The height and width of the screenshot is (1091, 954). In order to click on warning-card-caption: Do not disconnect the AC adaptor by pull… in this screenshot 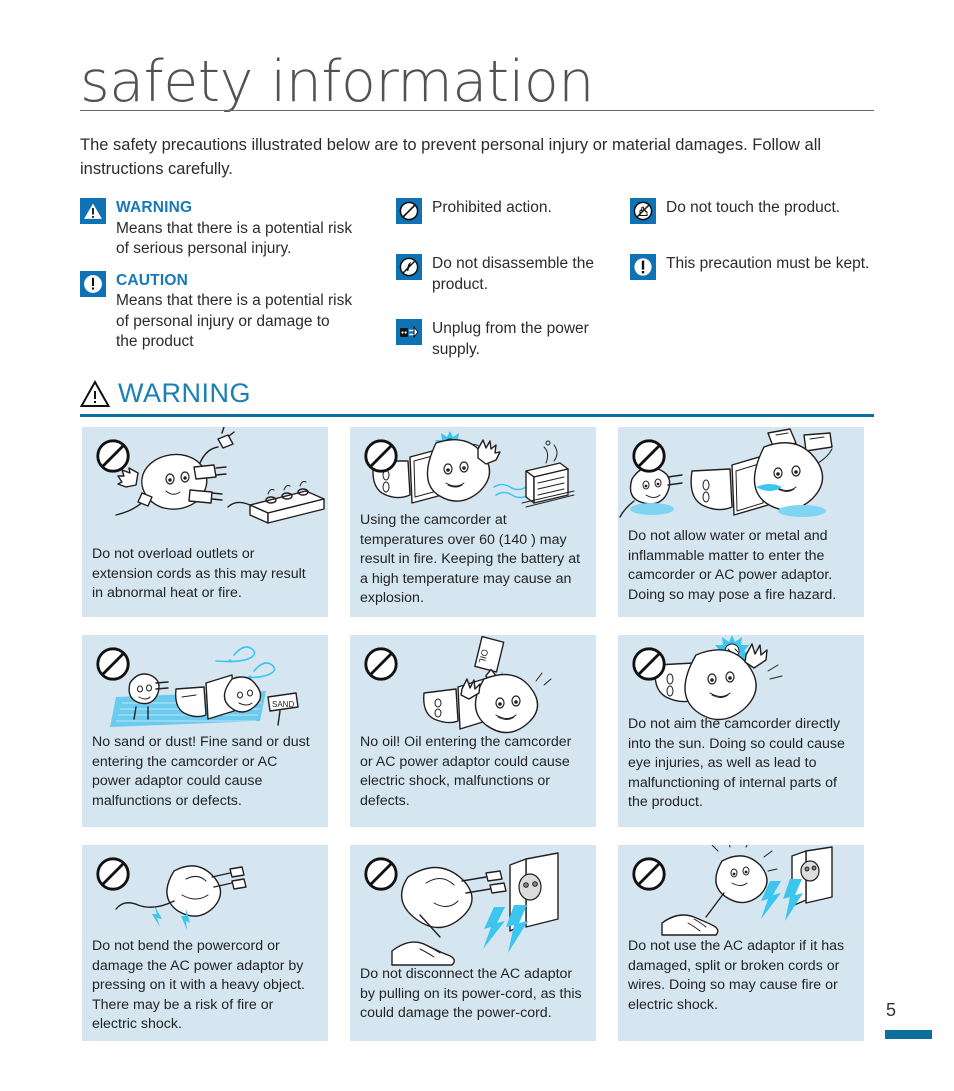, I will do `click(471, 993)`.